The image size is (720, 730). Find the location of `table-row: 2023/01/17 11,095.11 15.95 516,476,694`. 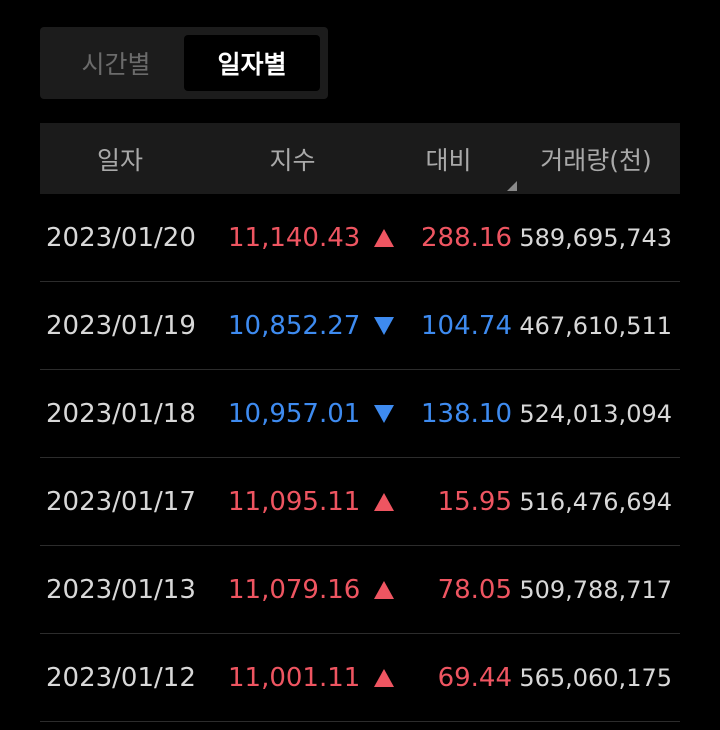

table-row: 2023/01/17 11,095.11 15.95 516,476,694 is located at coordinates (360, 502).